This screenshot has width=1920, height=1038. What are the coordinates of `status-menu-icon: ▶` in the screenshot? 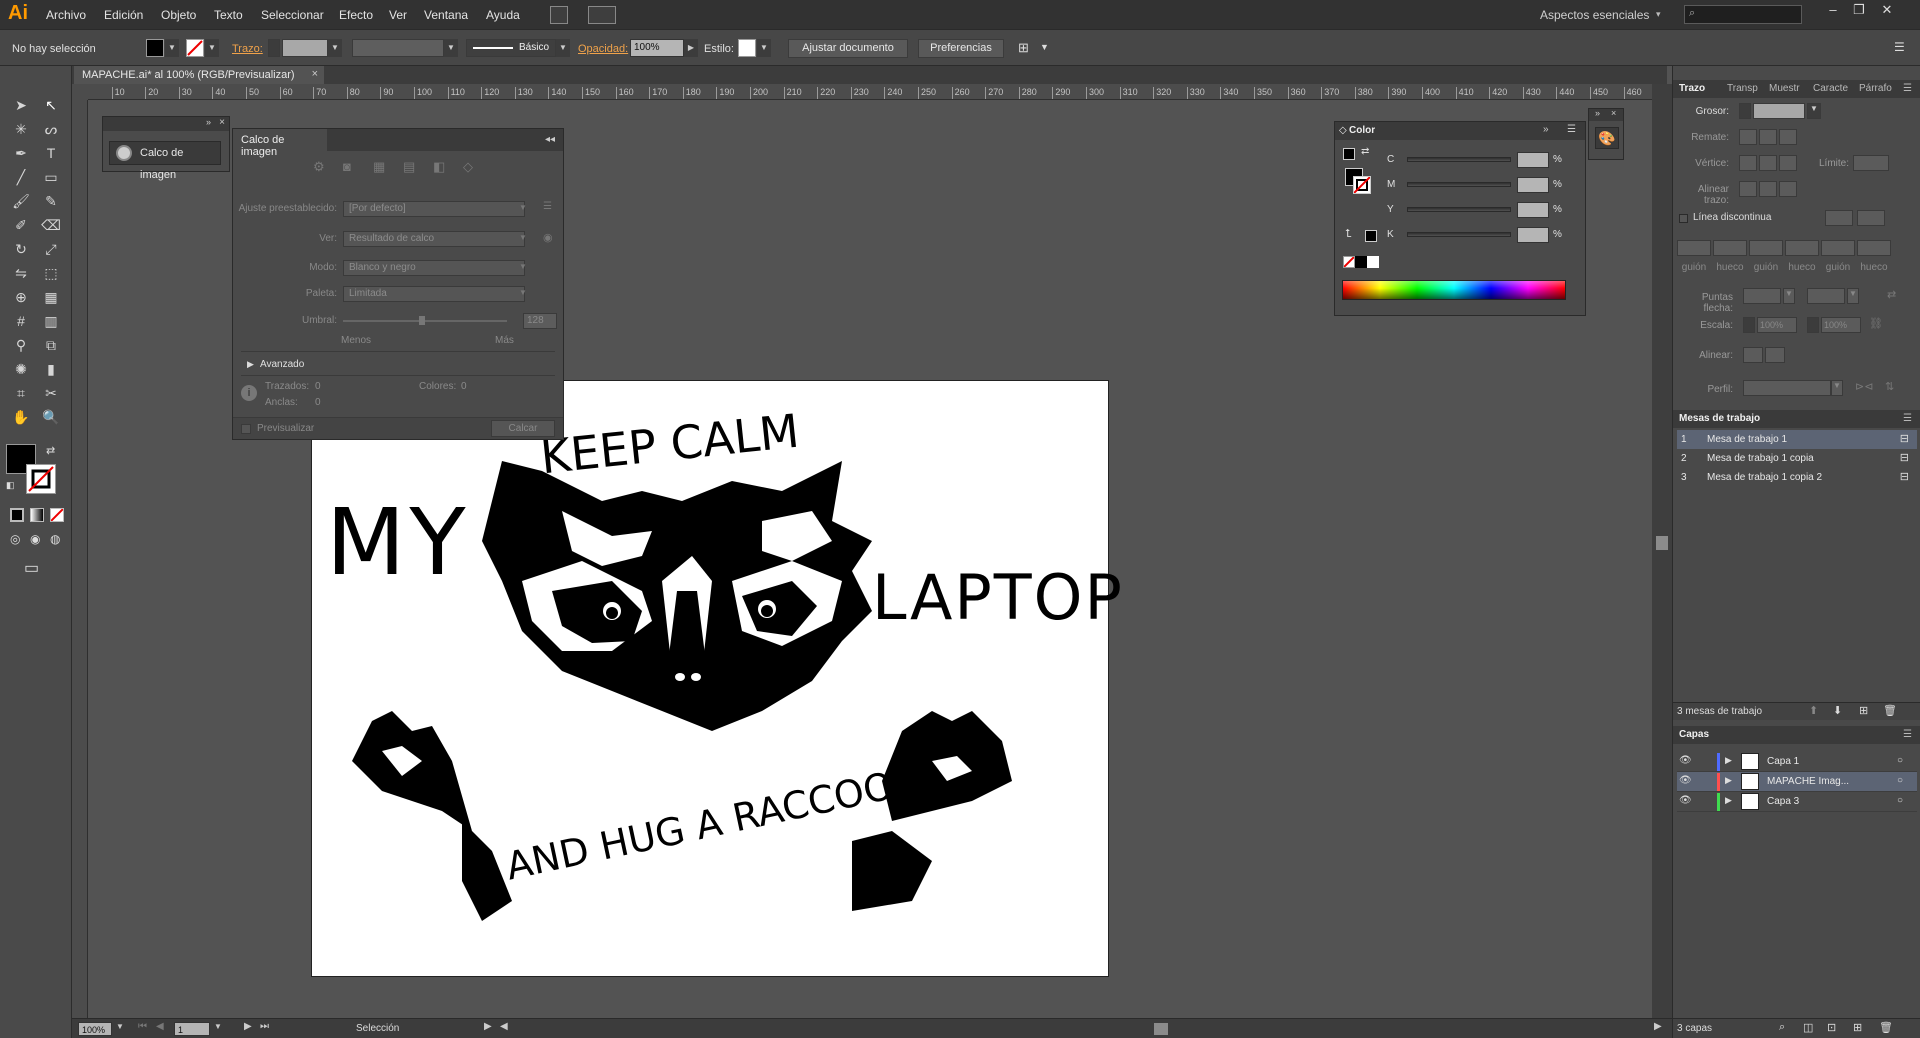 It's located at (488, 1026).